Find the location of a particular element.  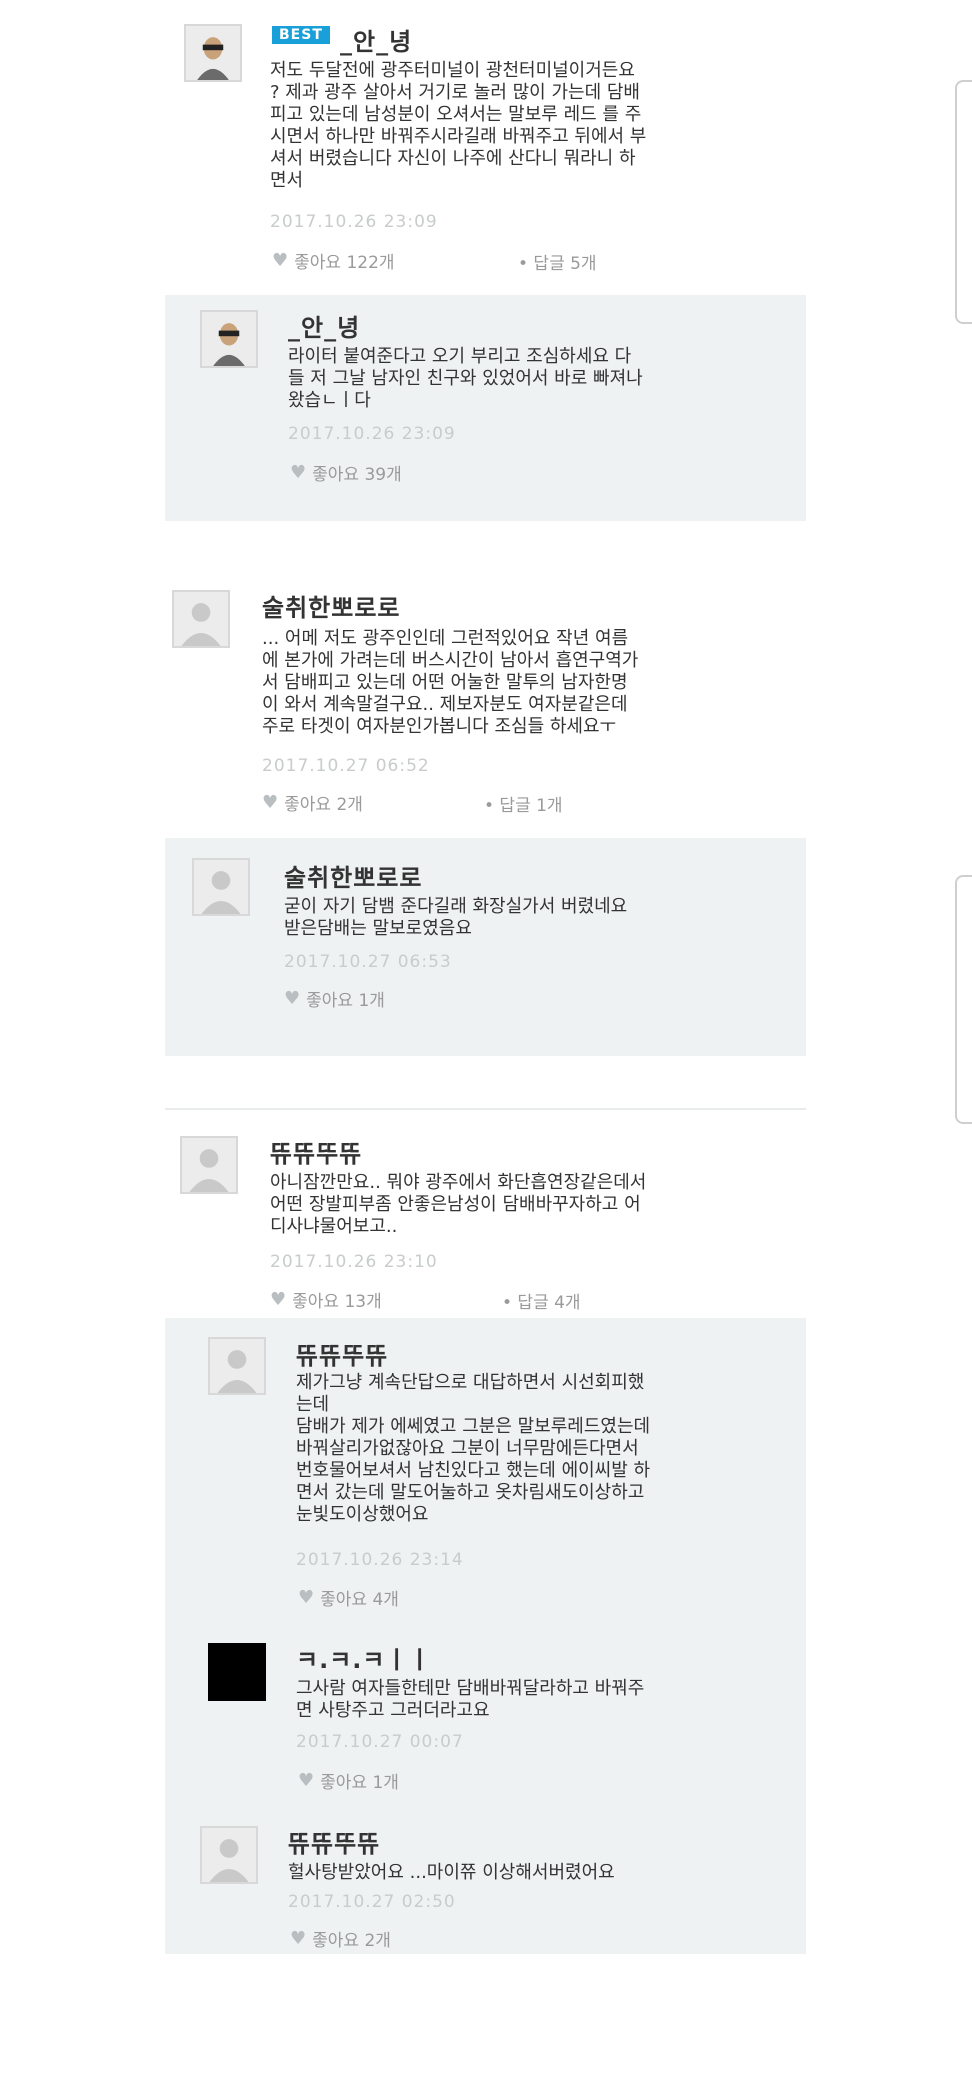

like-count: 좋아요 122개 is located at coordinates (344, 263).